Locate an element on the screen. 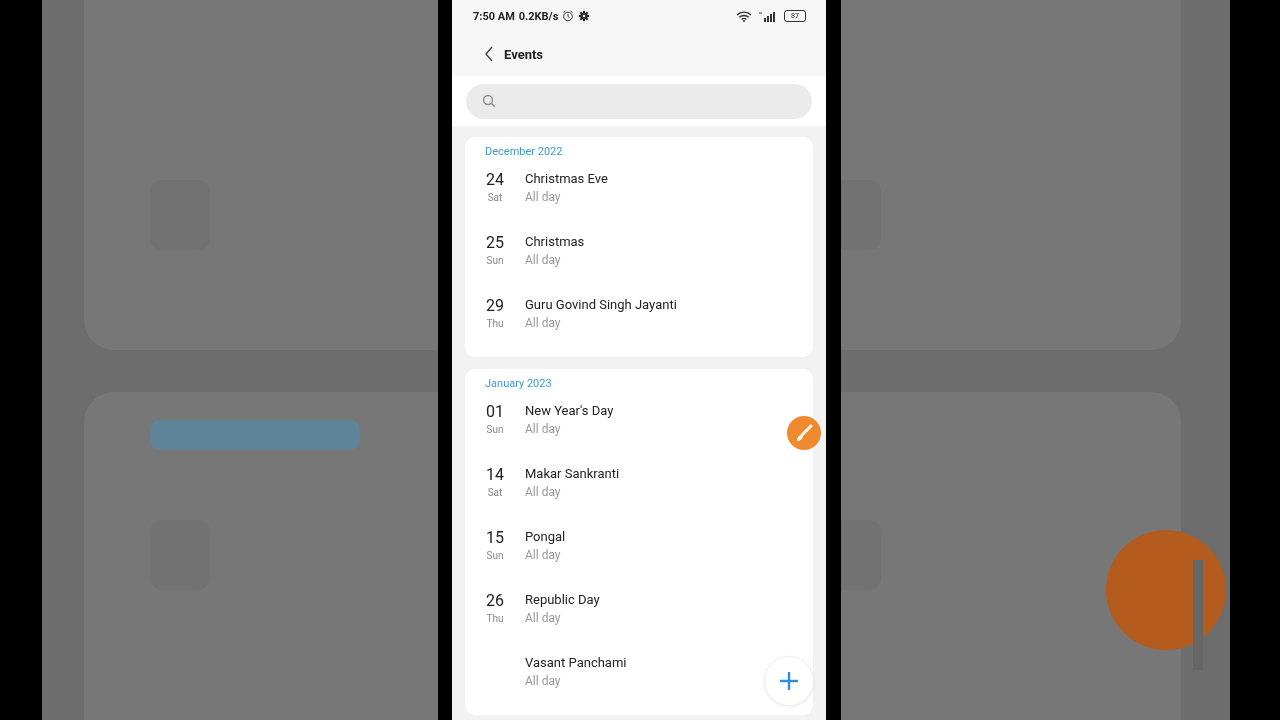 The image size is (1280, 720). event-name: Guru Govind Singh Jayanti is located at coordinates (601, 305).